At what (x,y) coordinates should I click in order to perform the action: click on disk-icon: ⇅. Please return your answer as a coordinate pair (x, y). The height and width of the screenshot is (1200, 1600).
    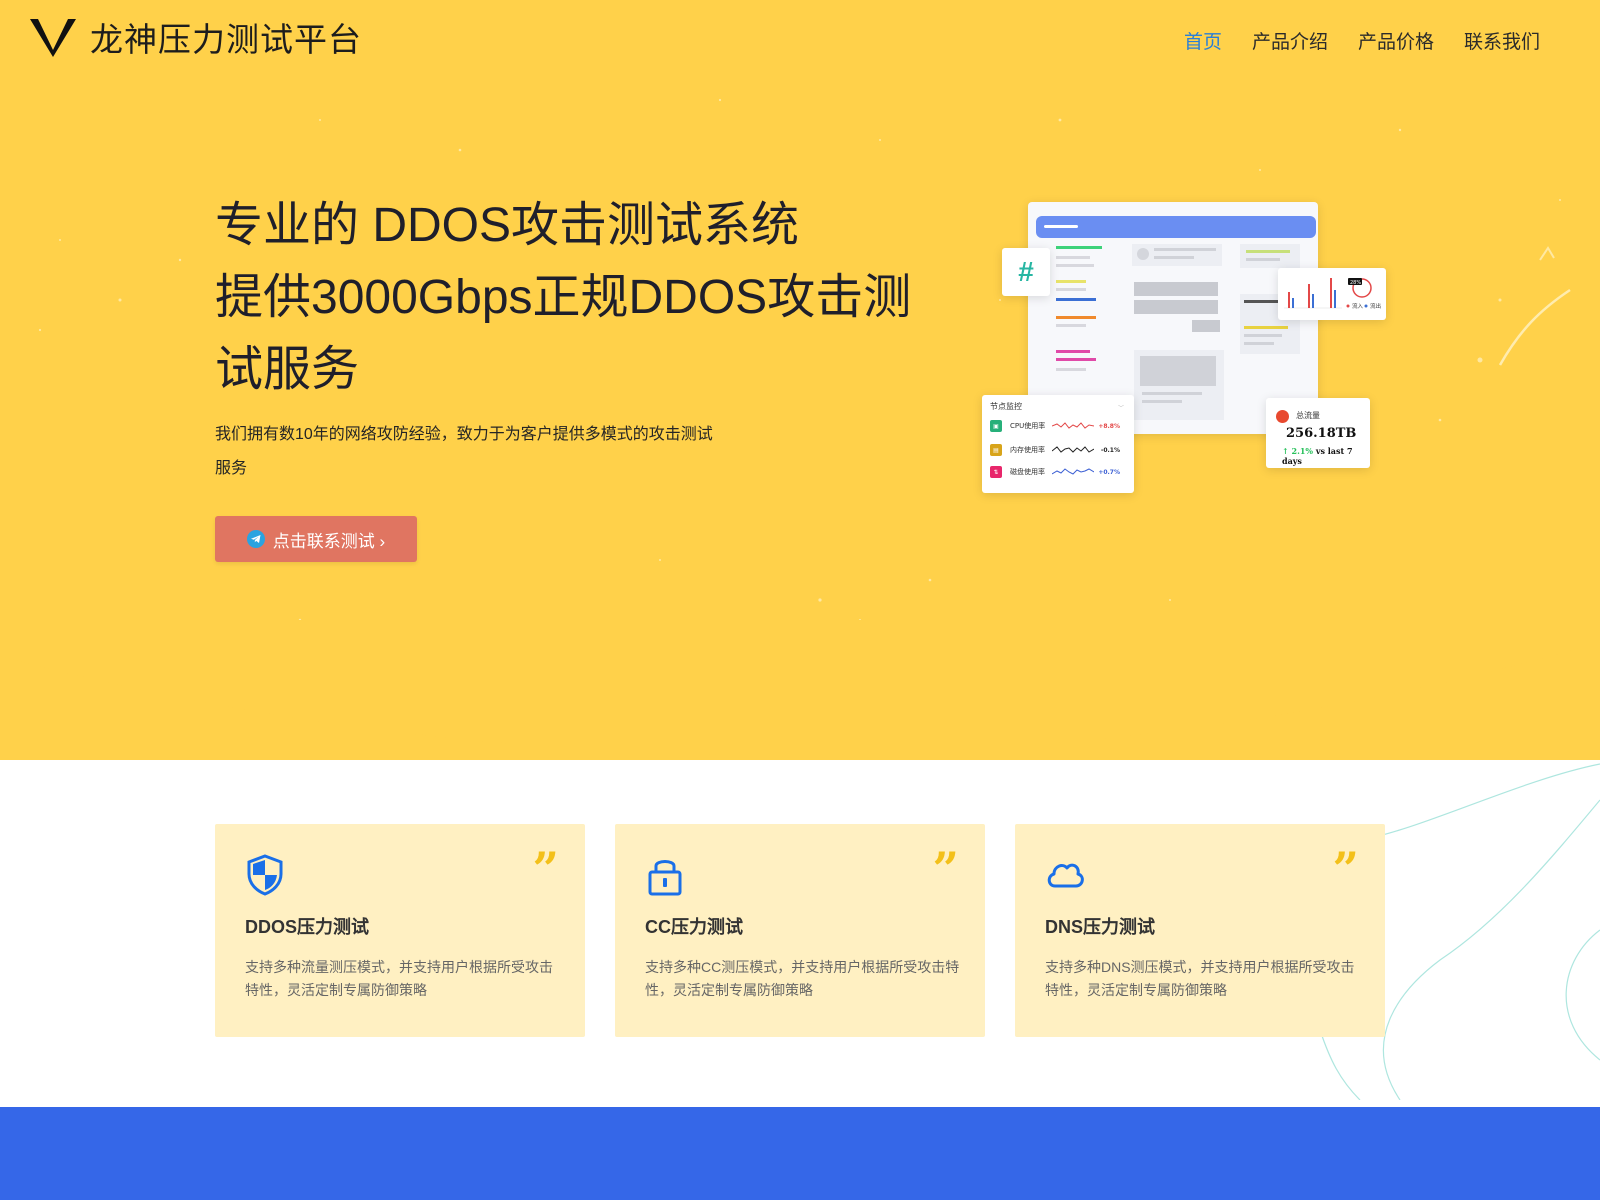
    Looking at the image, I should click on (996, 472).